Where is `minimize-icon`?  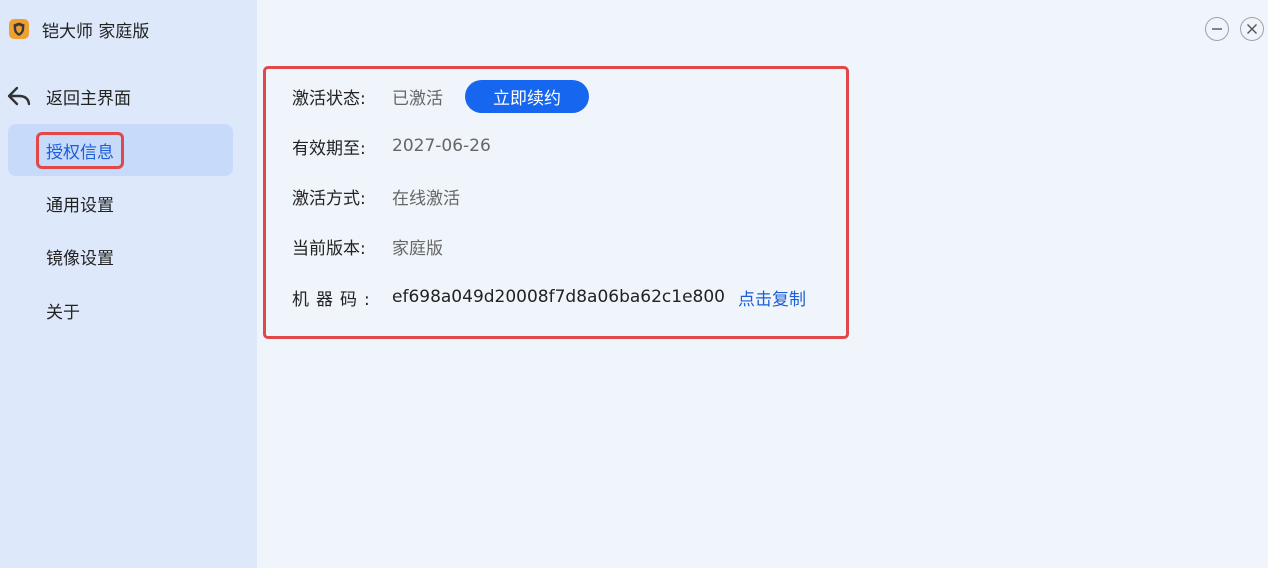
minimize-icon is located at coordinates (1217, 29).